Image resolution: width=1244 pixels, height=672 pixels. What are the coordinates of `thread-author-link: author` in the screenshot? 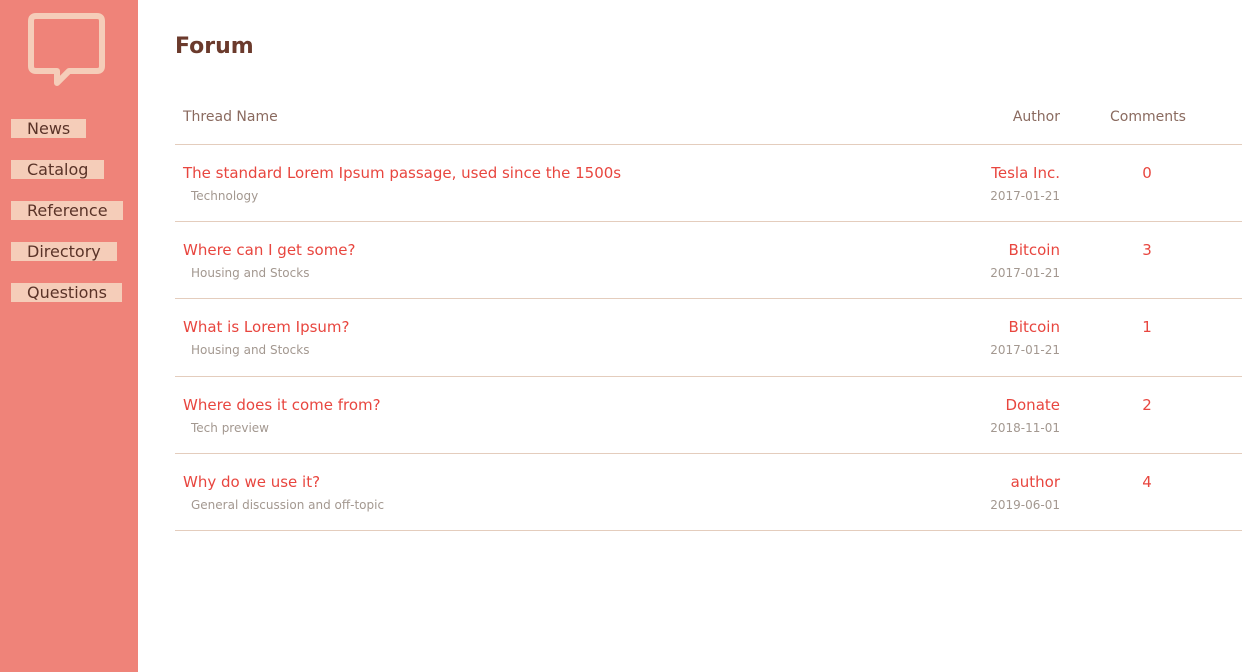 It's located at (1035, 482).